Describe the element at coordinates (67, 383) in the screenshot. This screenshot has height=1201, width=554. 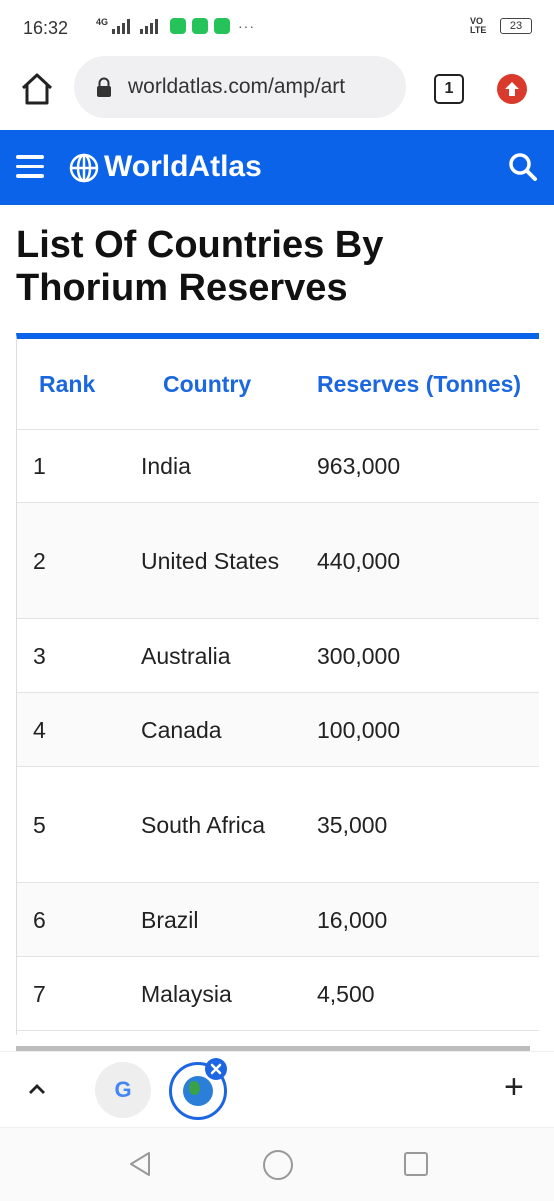
I see `column-header-rank: Rank` at that location.